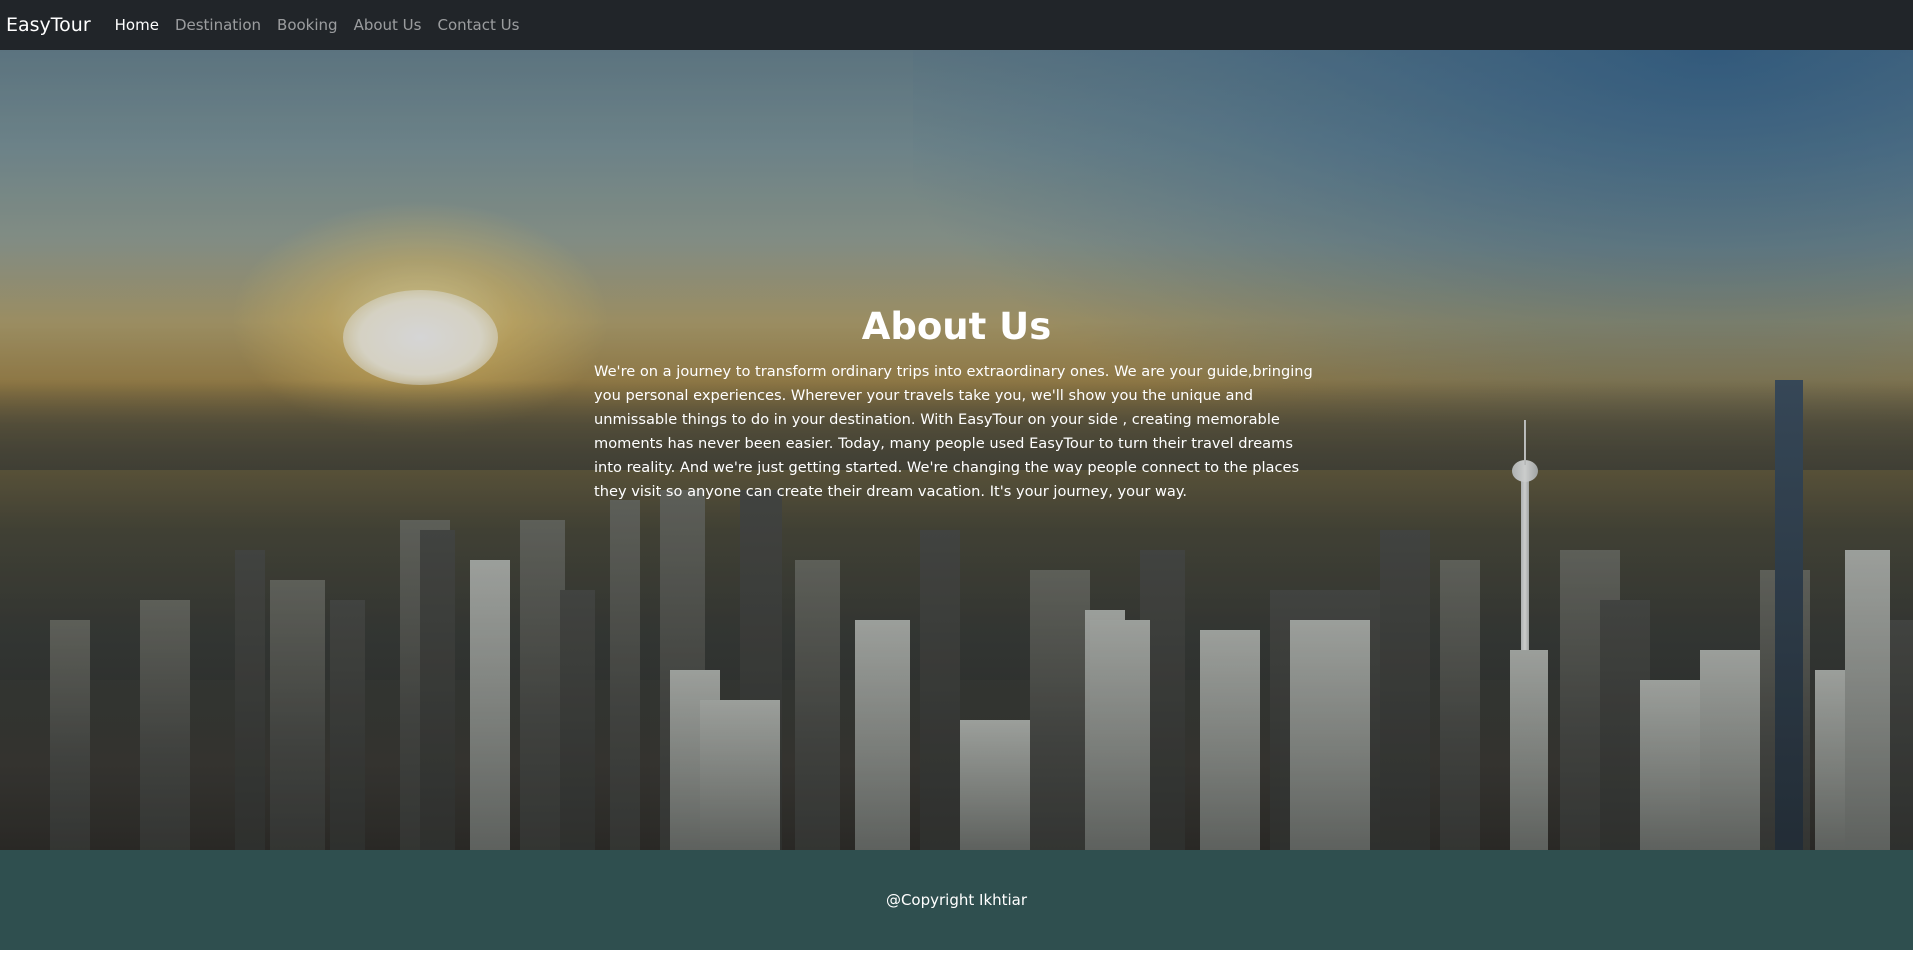  Describe the element at coordinates (478, 25) in the screenshot. I see `nav-link-contact-us: Contact Us` at that location.